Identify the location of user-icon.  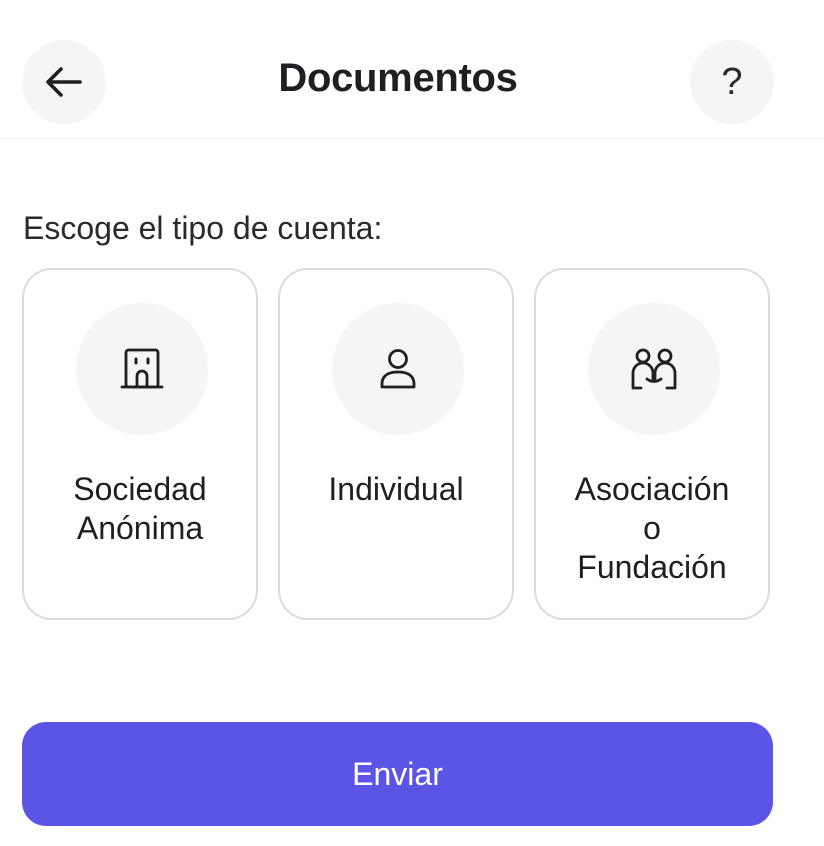
(398, 369).